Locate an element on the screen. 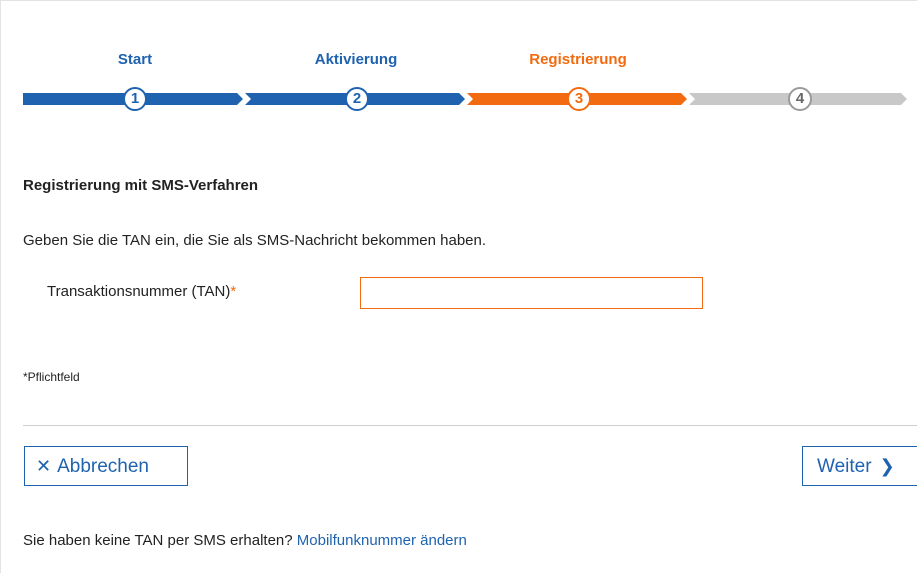  required-marker: * is located at coordinates (233, 291).